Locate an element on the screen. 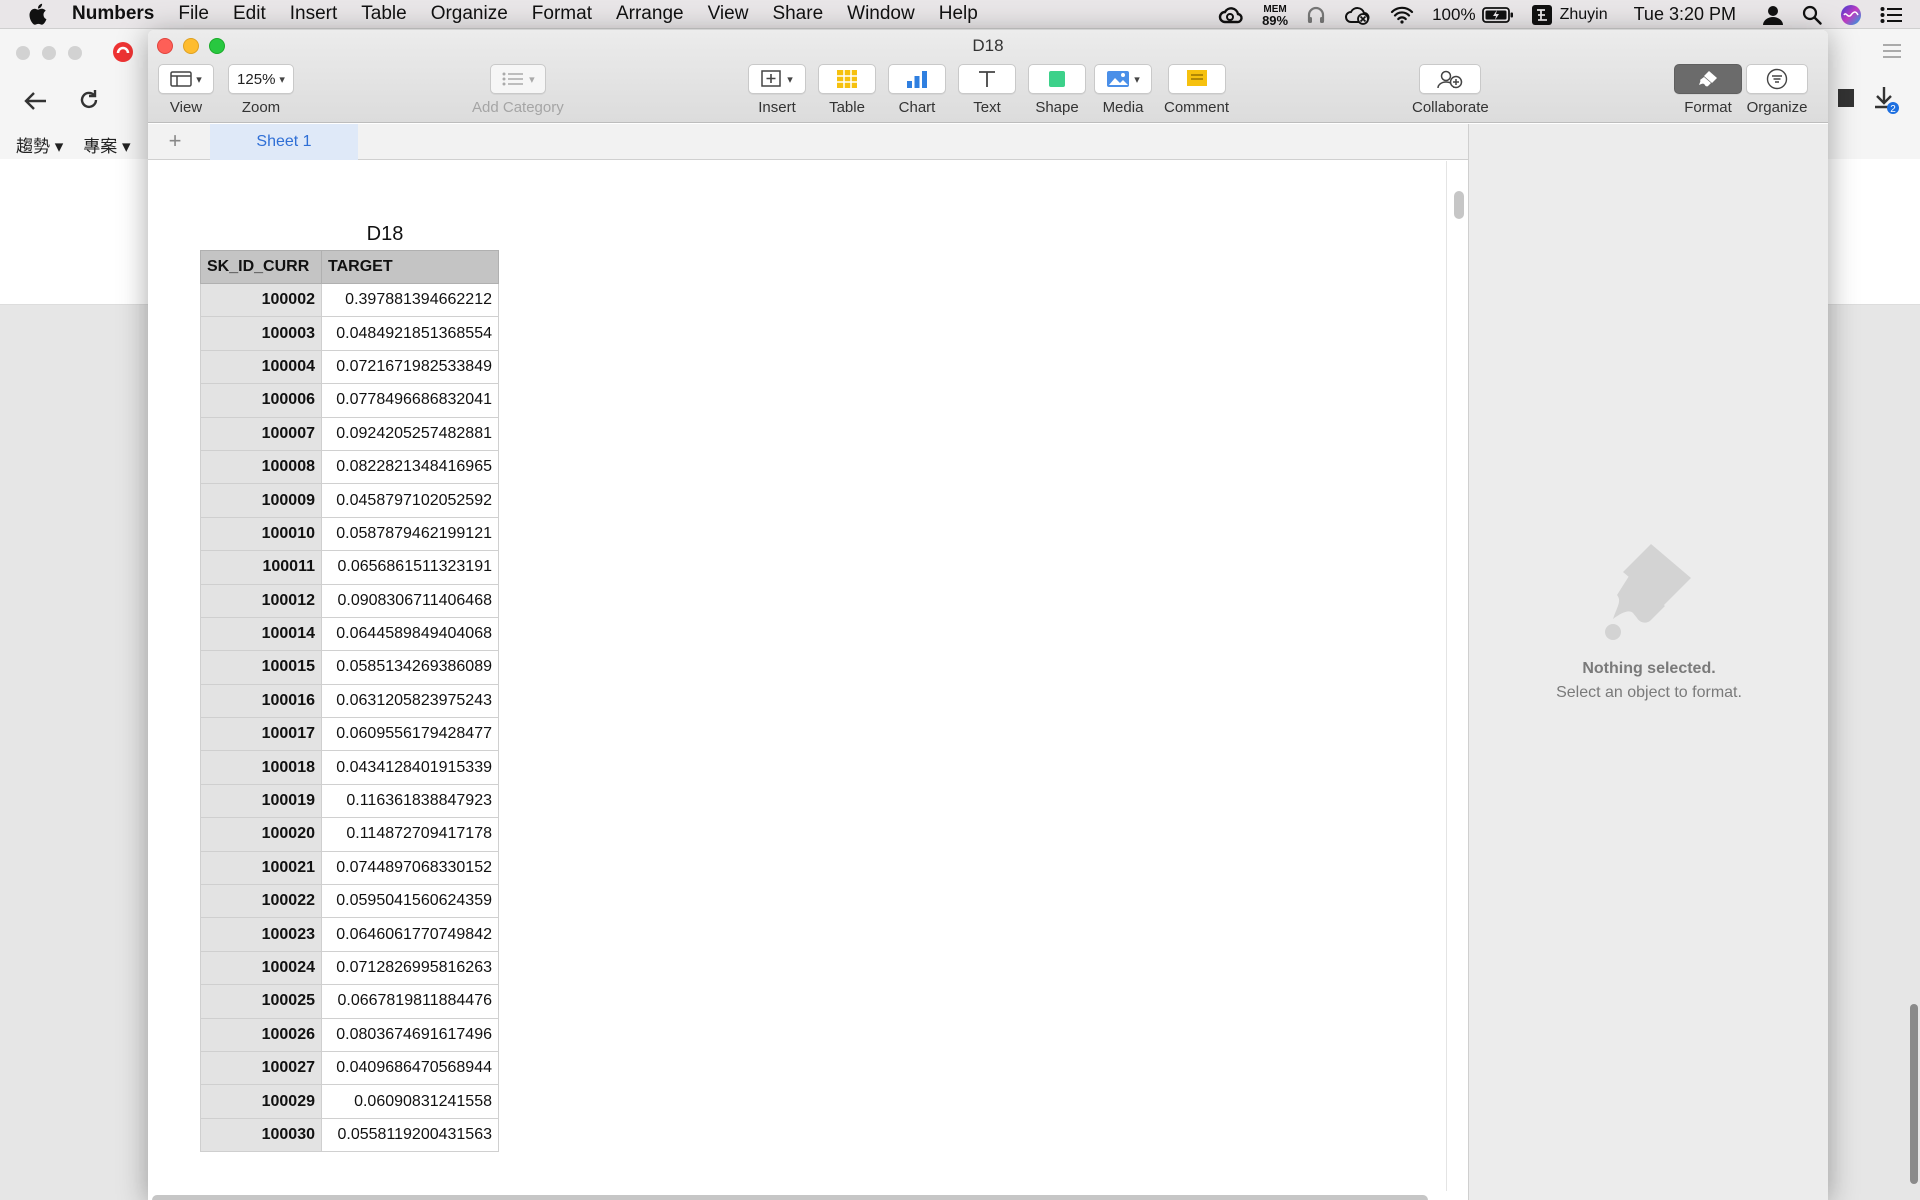  tab-sheet-1: Sheet 1 is located at coordinates (284, 142).